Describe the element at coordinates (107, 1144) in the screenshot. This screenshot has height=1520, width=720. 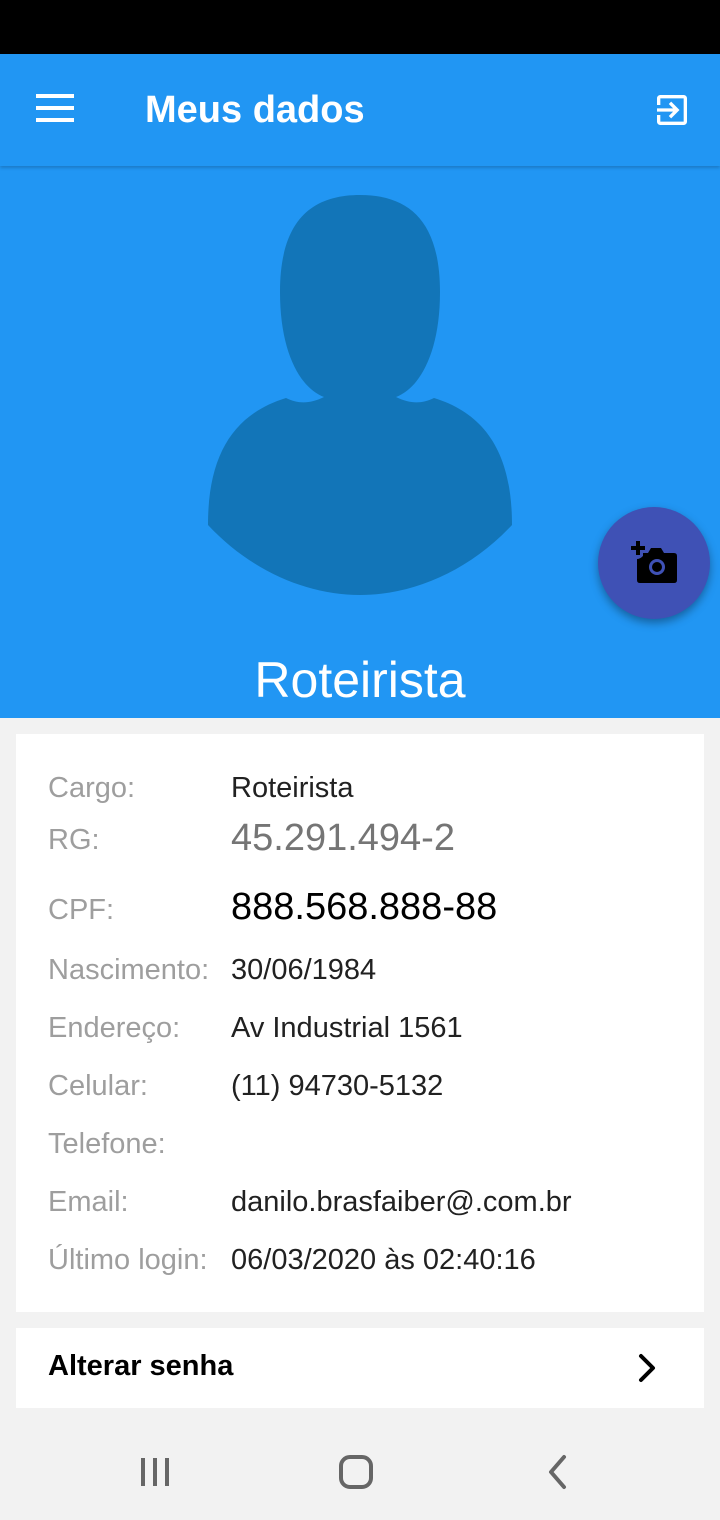
I see `telefone-label: Telefone:` at that location.